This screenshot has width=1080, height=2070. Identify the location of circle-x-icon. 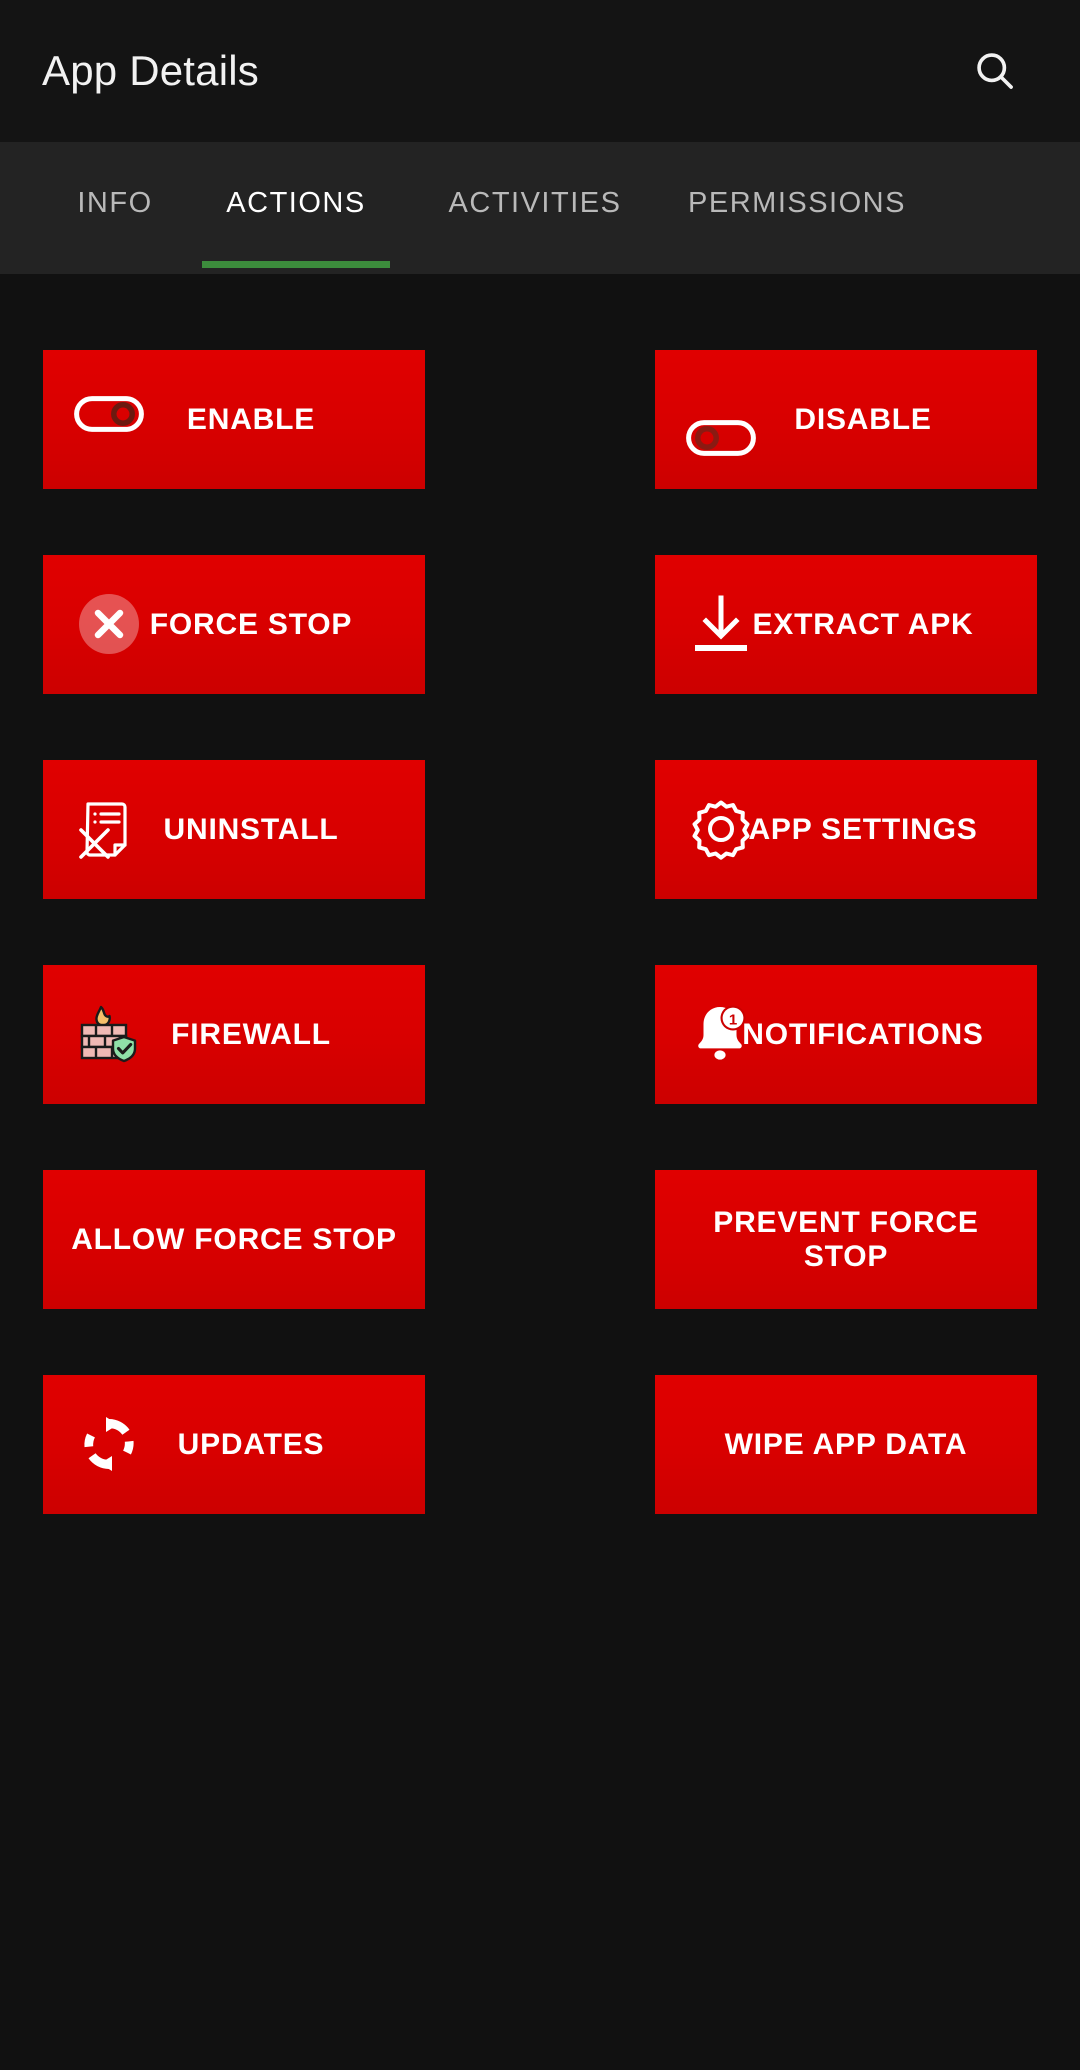
(109, 624).